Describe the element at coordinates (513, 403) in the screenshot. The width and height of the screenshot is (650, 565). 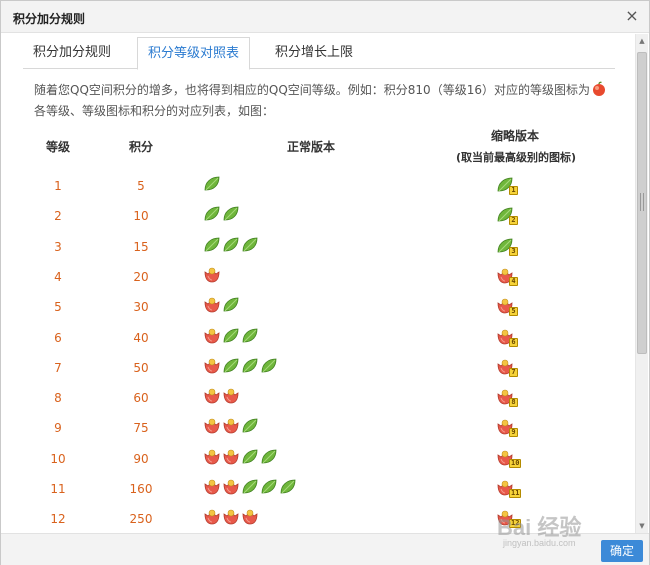
I see `level-number-badge: 8` at that location.